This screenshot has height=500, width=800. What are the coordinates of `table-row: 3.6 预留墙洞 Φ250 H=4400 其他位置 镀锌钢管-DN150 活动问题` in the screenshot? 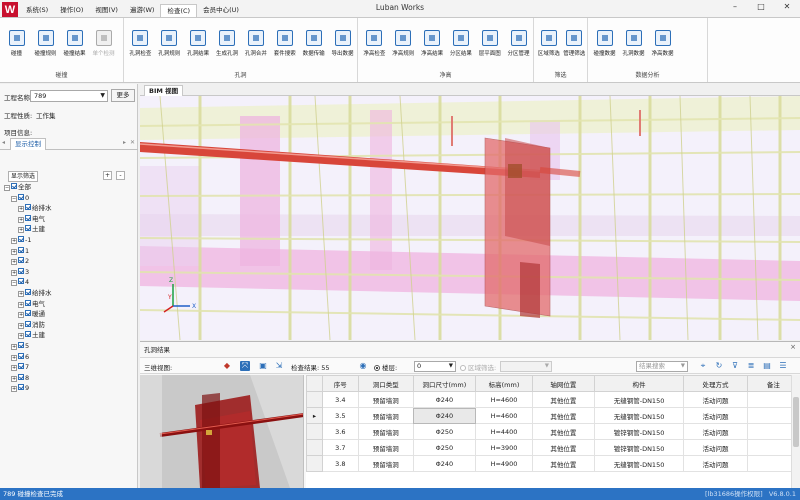 It's located at (553, 431).